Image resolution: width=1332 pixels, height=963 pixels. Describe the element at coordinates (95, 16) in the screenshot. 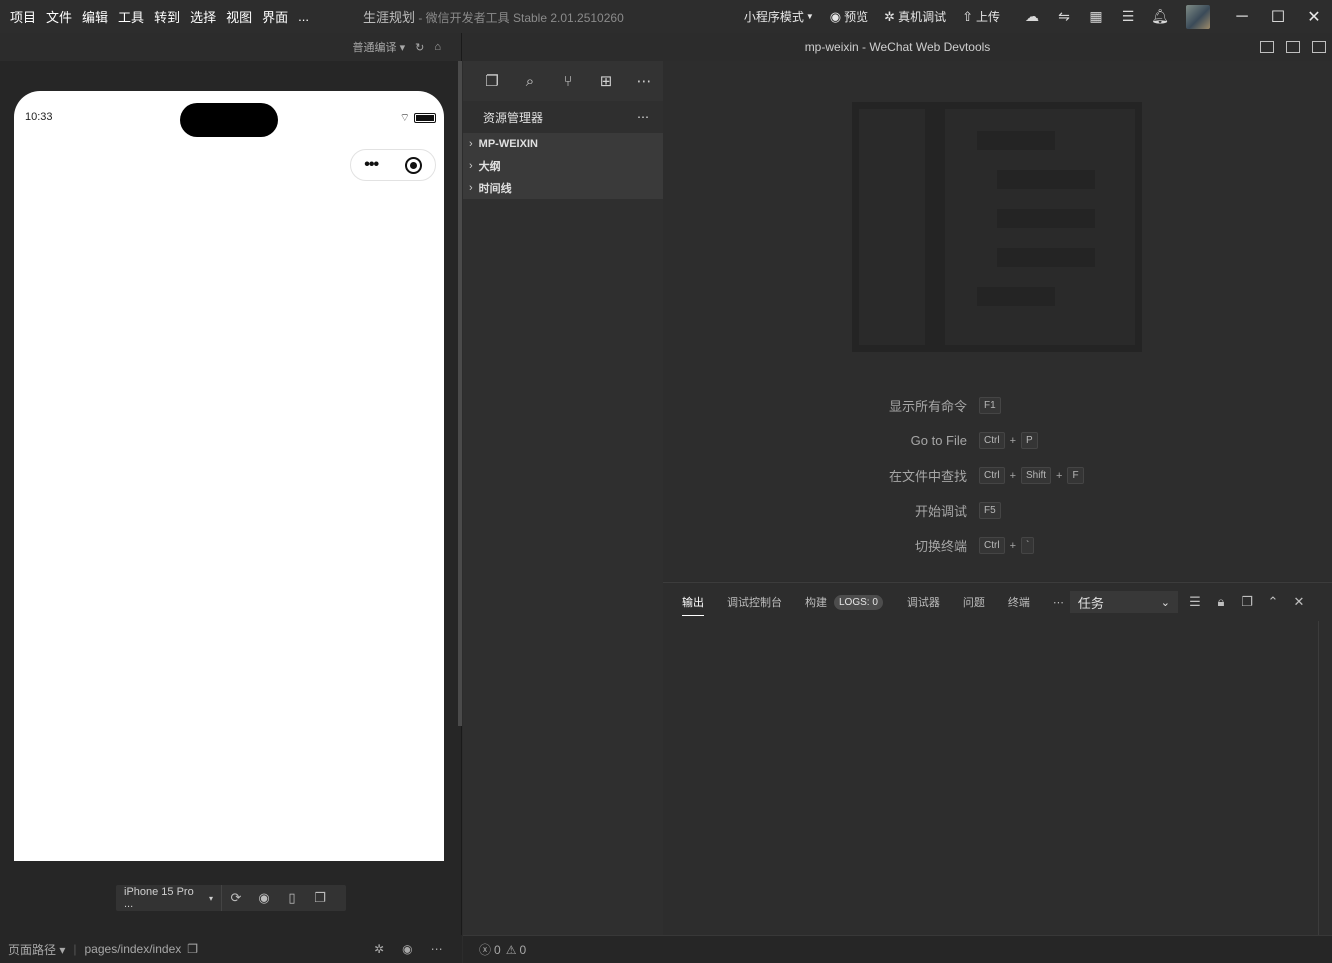

I see `menu-edit: 编辑` at that location.